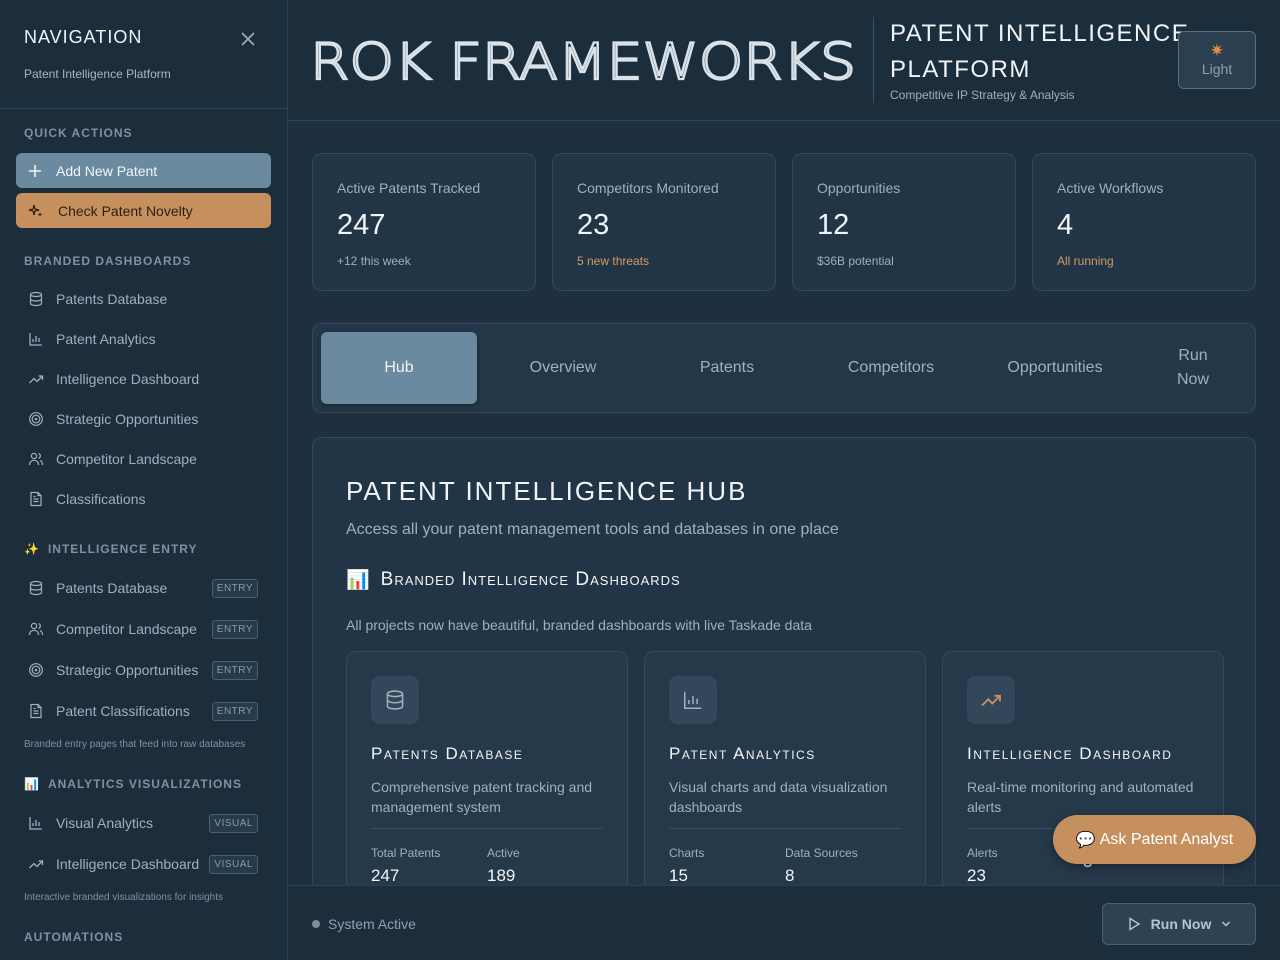 This screenshot has width=1280, height=960. Describe the element at coordinates (1085, 261) in the screenshot. I see `stat-note: All running` at that location.